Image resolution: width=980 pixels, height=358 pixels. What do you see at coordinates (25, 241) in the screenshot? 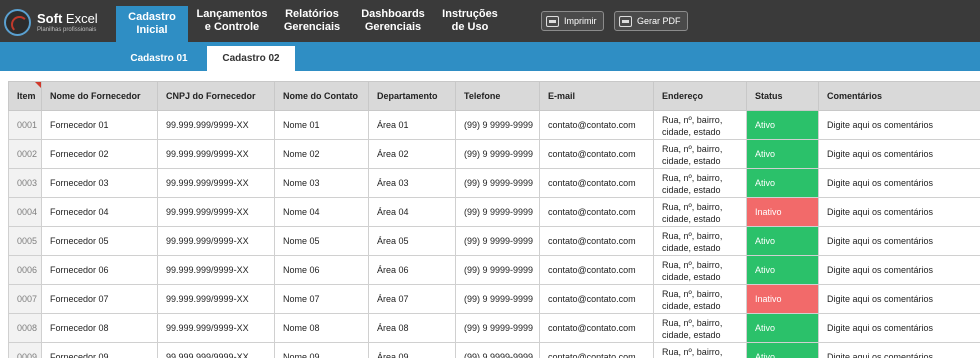
I see `item-cell: 0005` at bounding box center [25, 241].